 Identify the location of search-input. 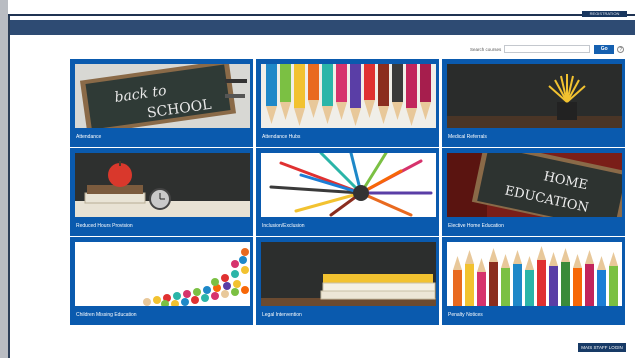
(547, 49).